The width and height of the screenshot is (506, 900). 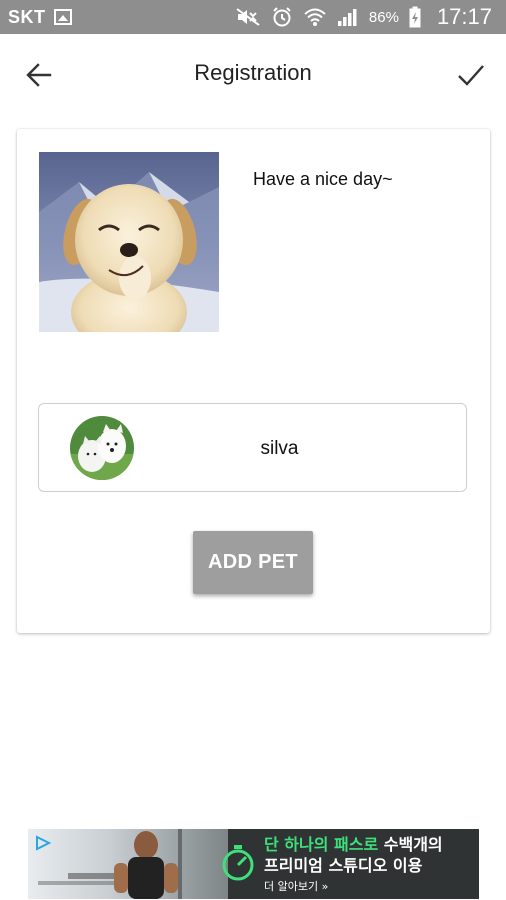 What do you see at coordinates (282, 17) in the screenshot?
I see `alarm-icon` at bounding box center [282, 17].